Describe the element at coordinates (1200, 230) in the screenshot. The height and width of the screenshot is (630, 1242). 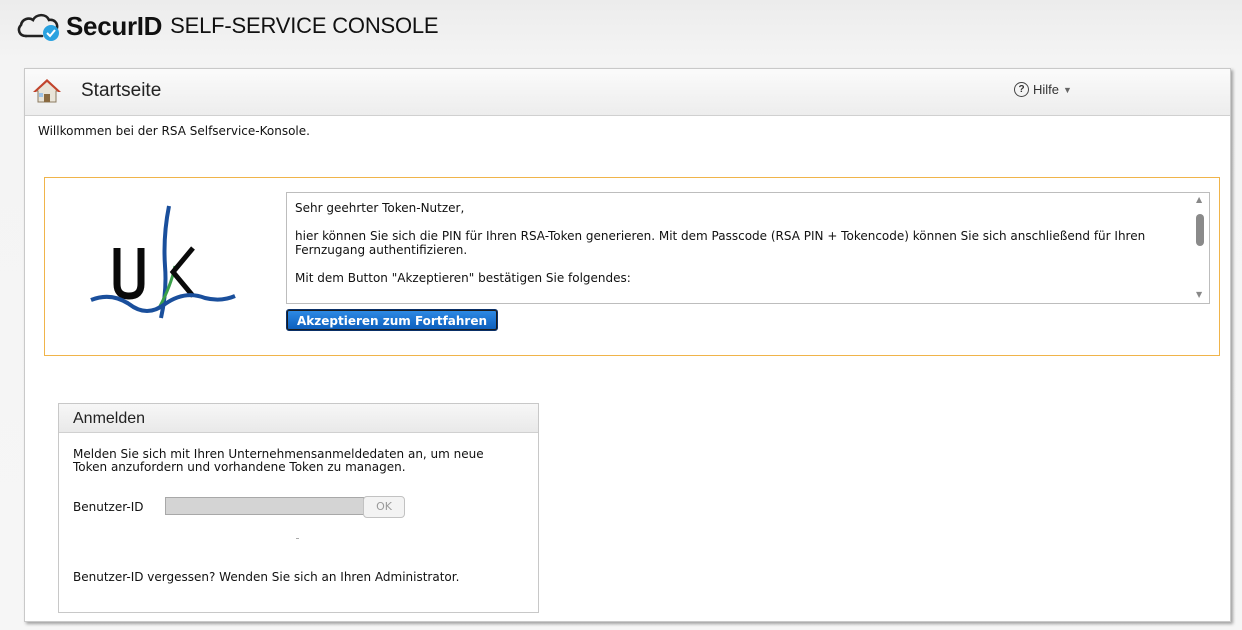
I see `scroll-thumb` at that location.